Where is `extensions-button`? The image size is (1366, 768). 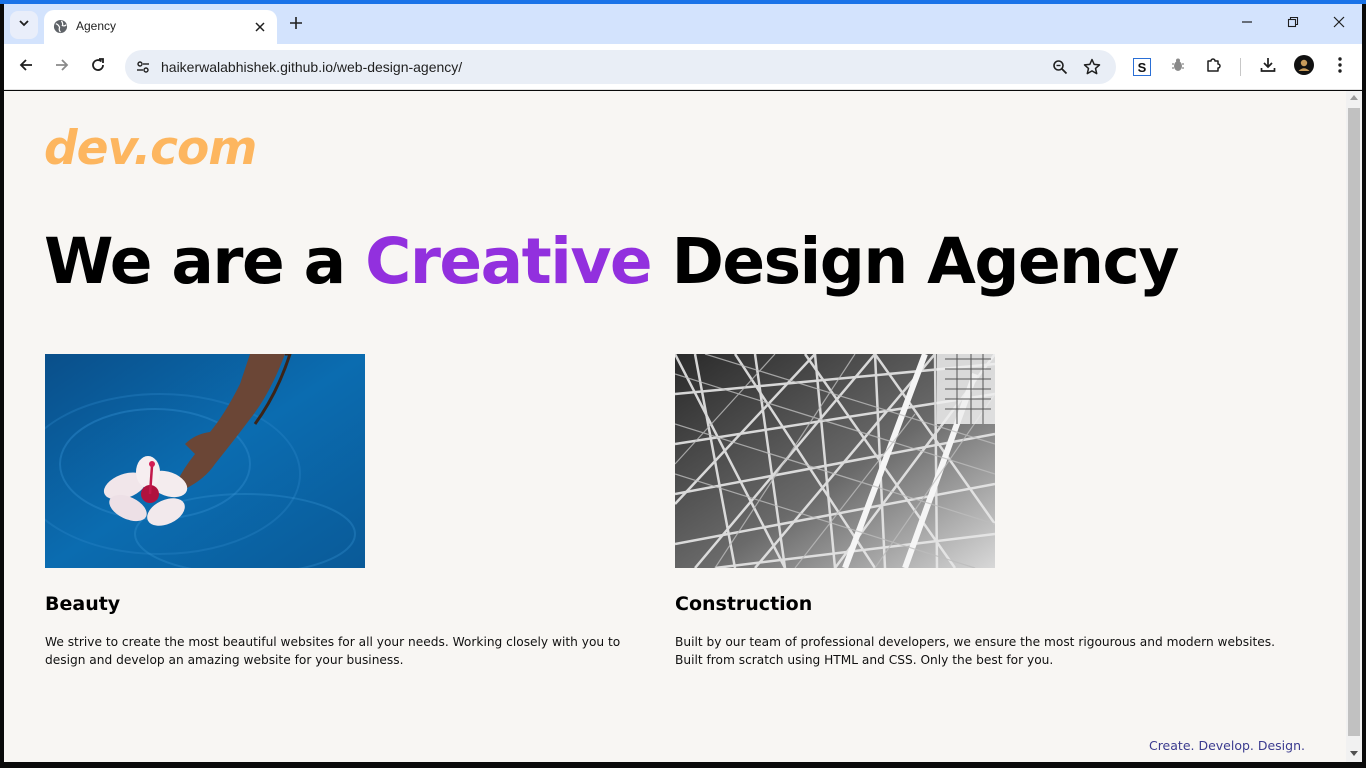
extensions-button is located at coordinates (1214, 67).